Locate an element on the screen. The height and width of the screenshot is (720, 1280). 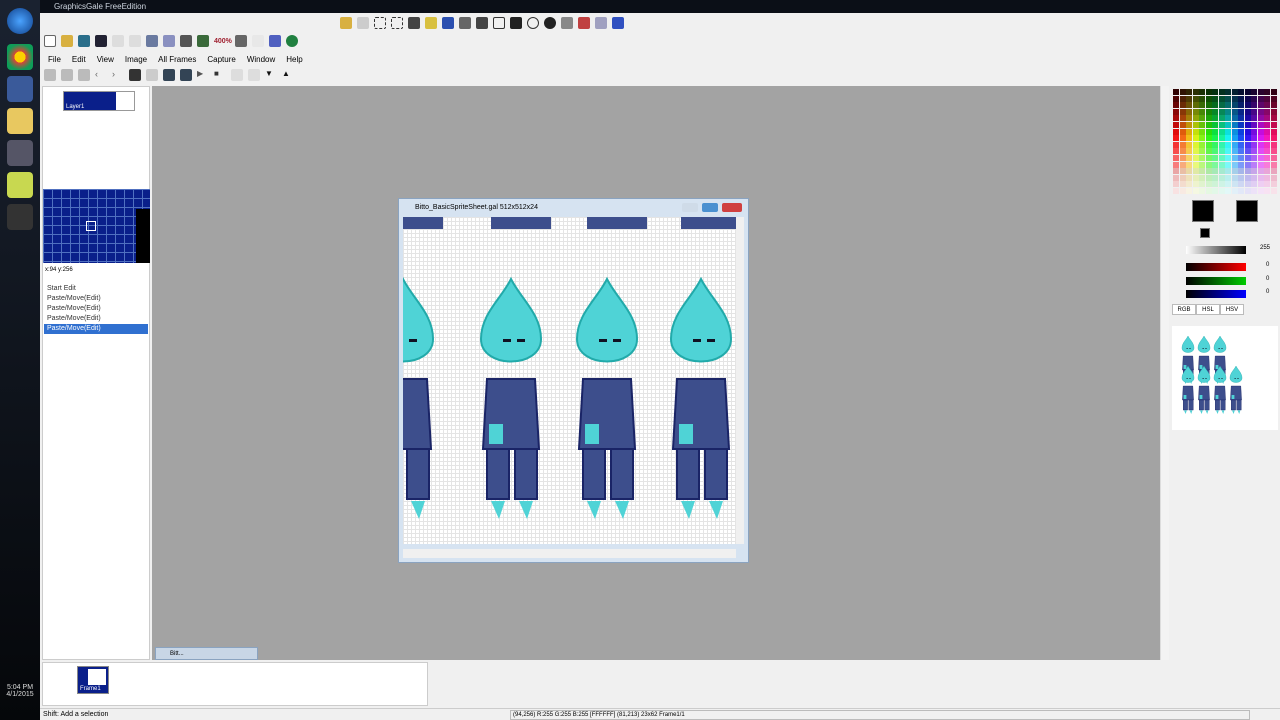
frame-props-icon is located at coordinates (135, 75).